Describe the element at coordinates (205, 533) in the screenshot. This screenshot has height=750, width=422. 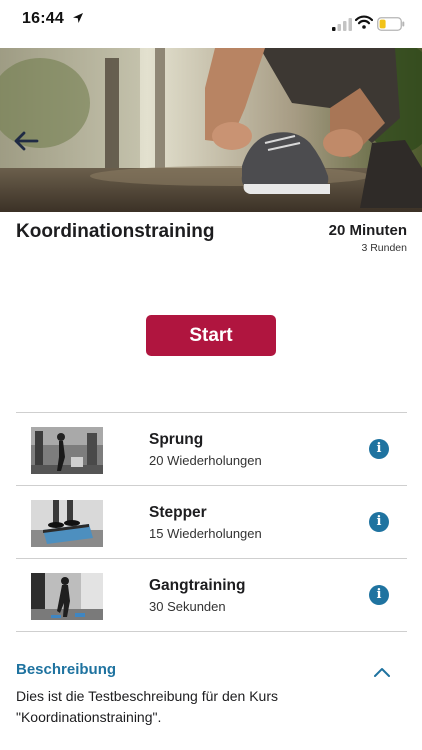
I see `exercise-detail: 15 Wiederholungen` at that location.